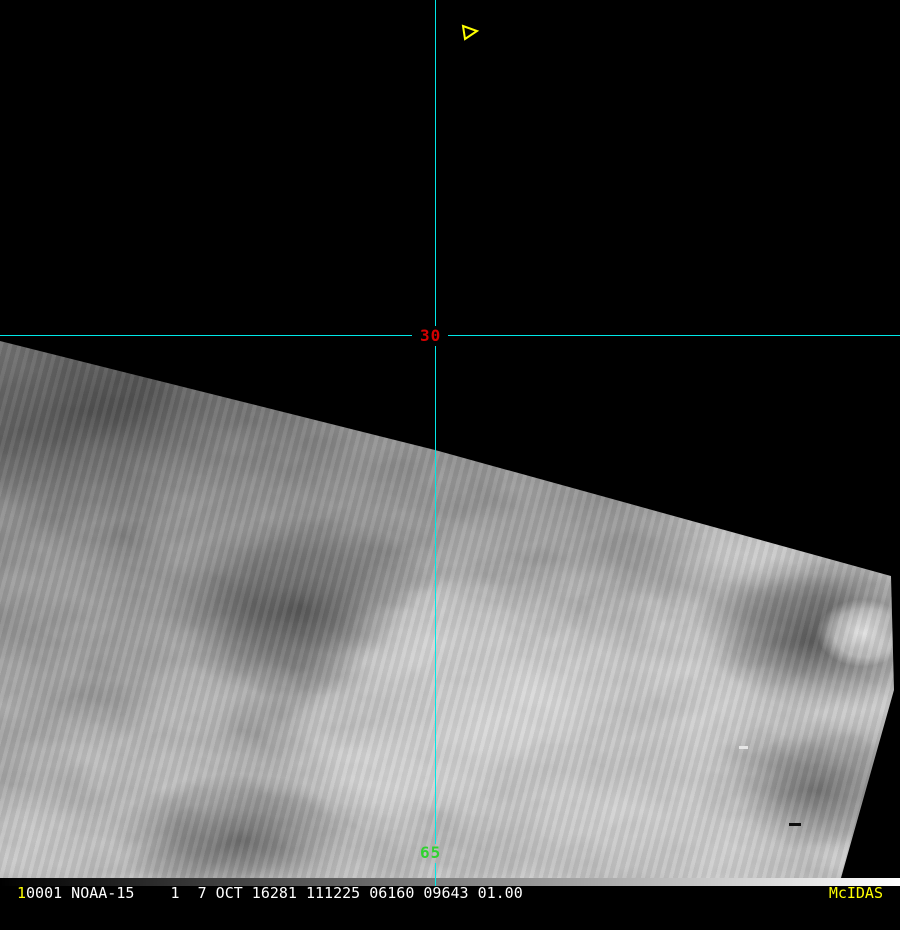 The width and height of the screenshot is (900, 930). Describe the element at coordinates (469, 33) in the screenshot. I see `cursor-pointer-icon` at that location.